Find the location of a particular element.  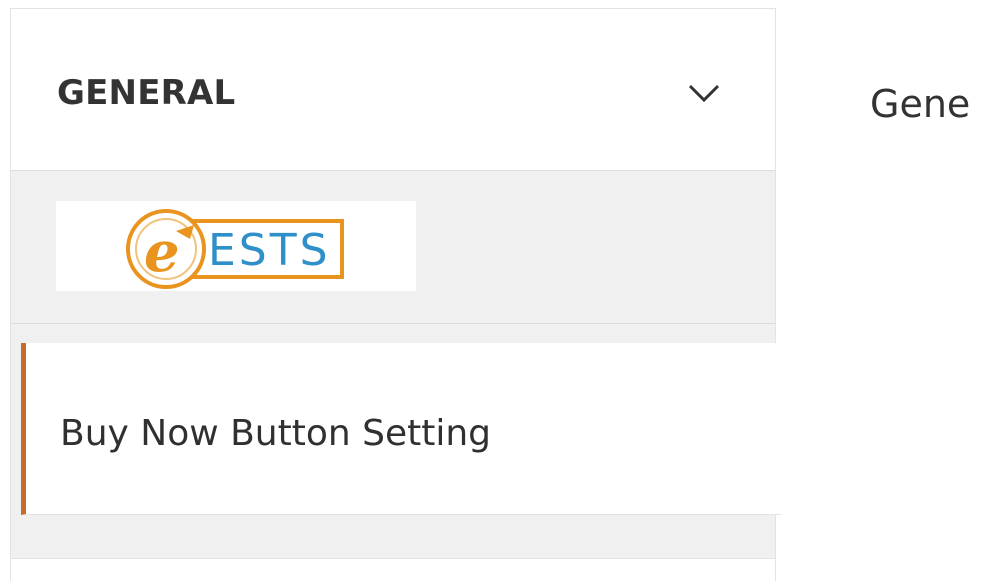

vendor-logo: e ESTS is located at coordinates (236, 246).